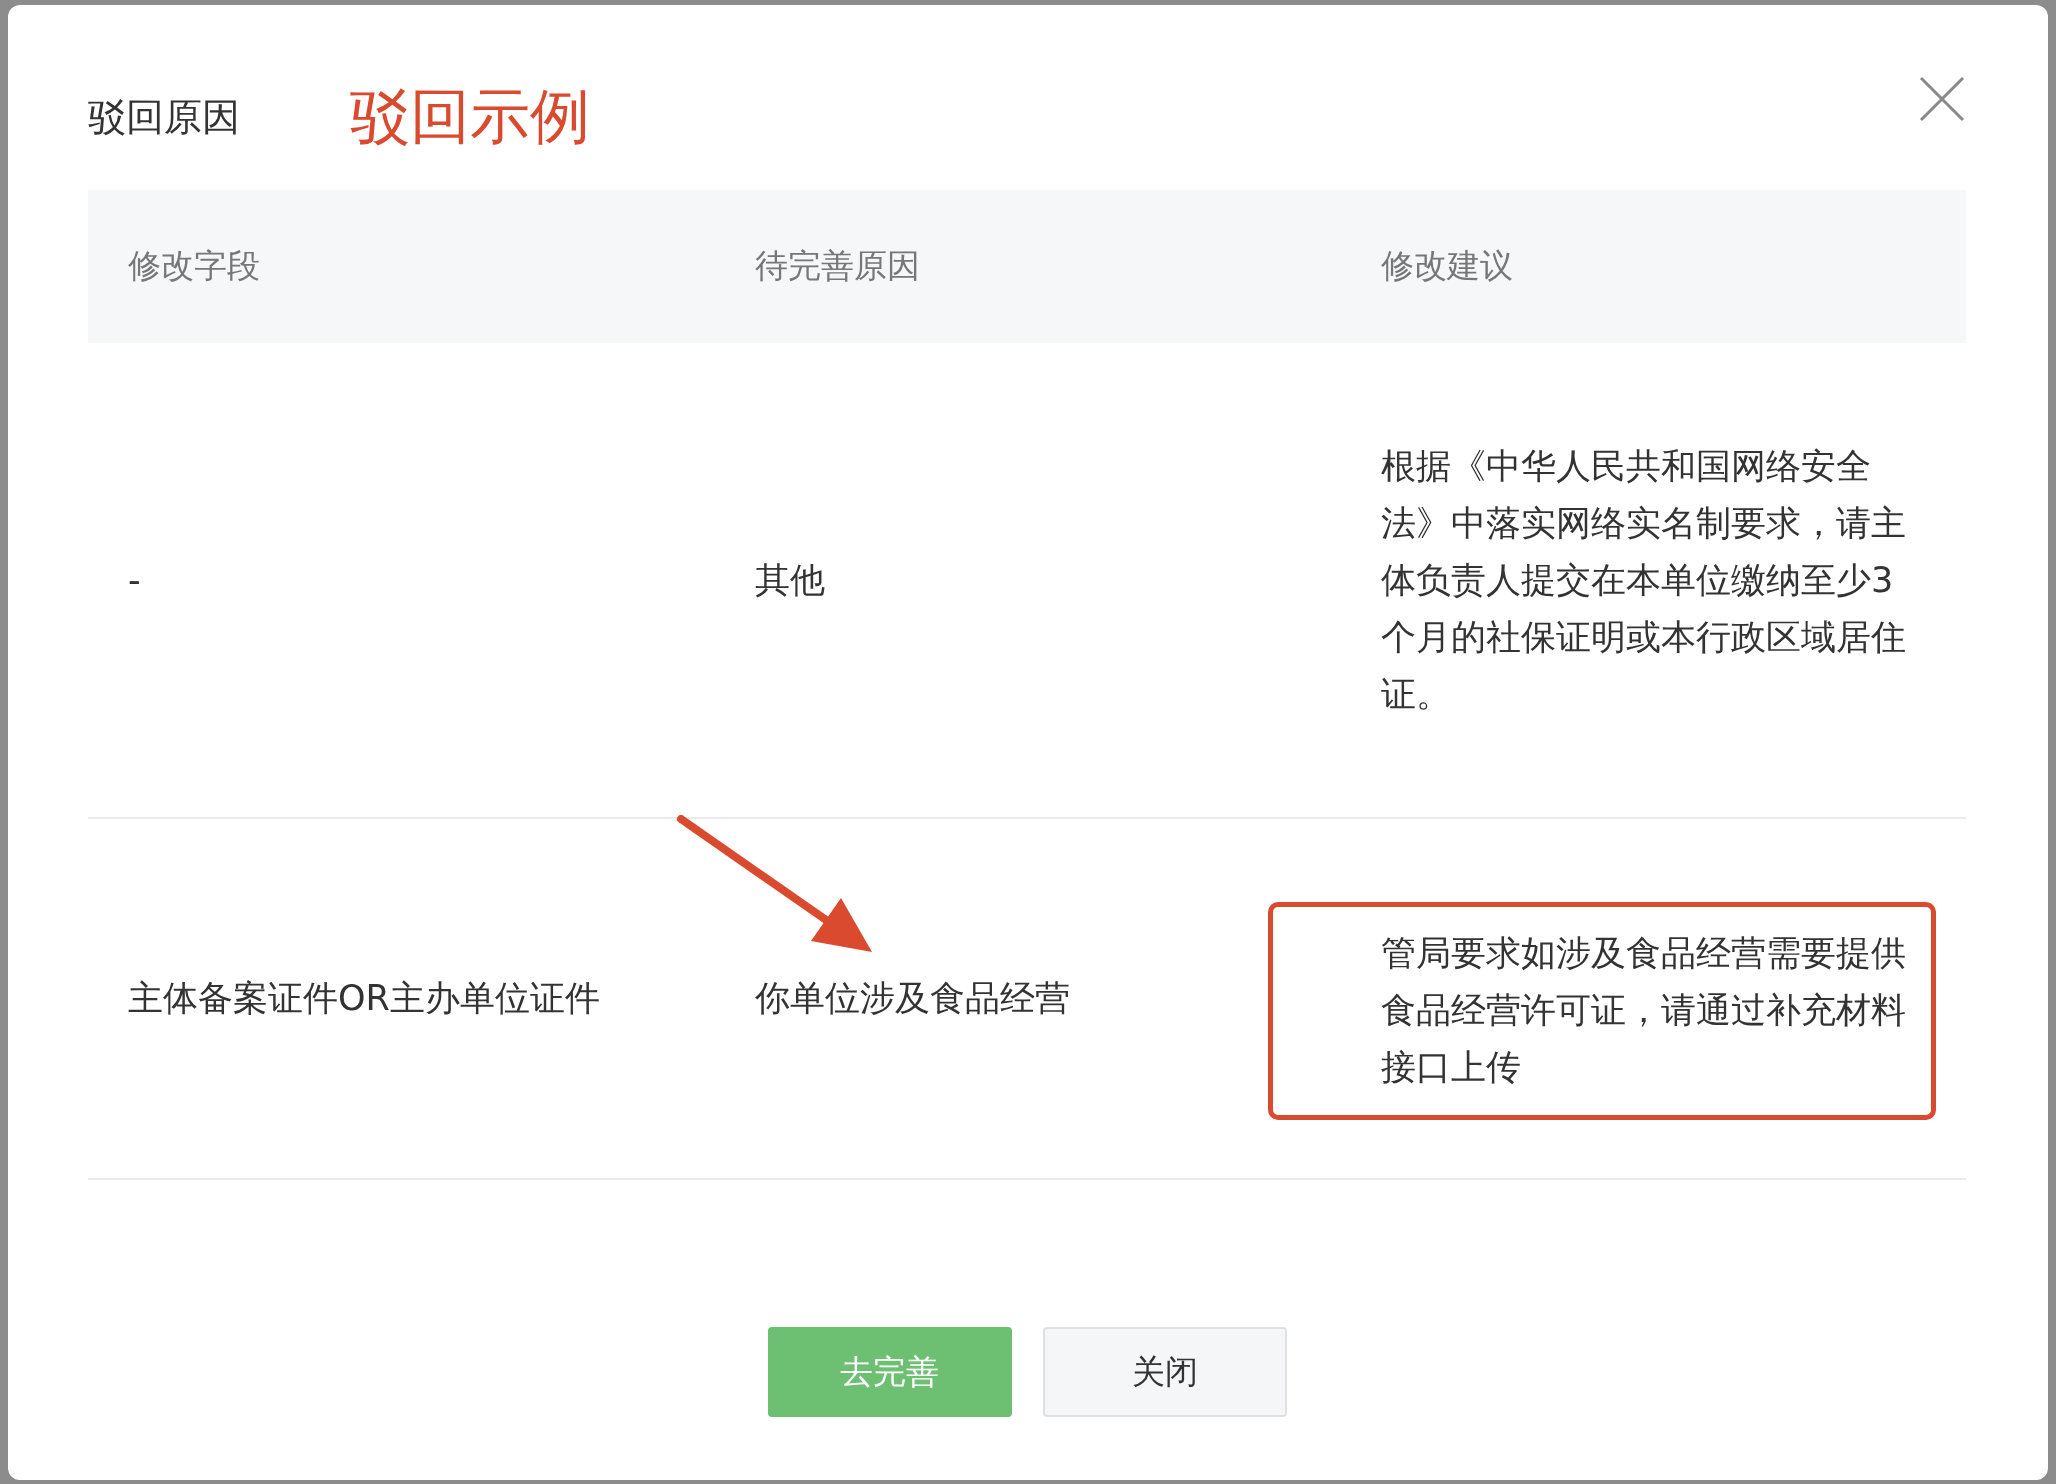 The image size is (2056, 1484). I want to click on table-cell: -, so click(134, 580).